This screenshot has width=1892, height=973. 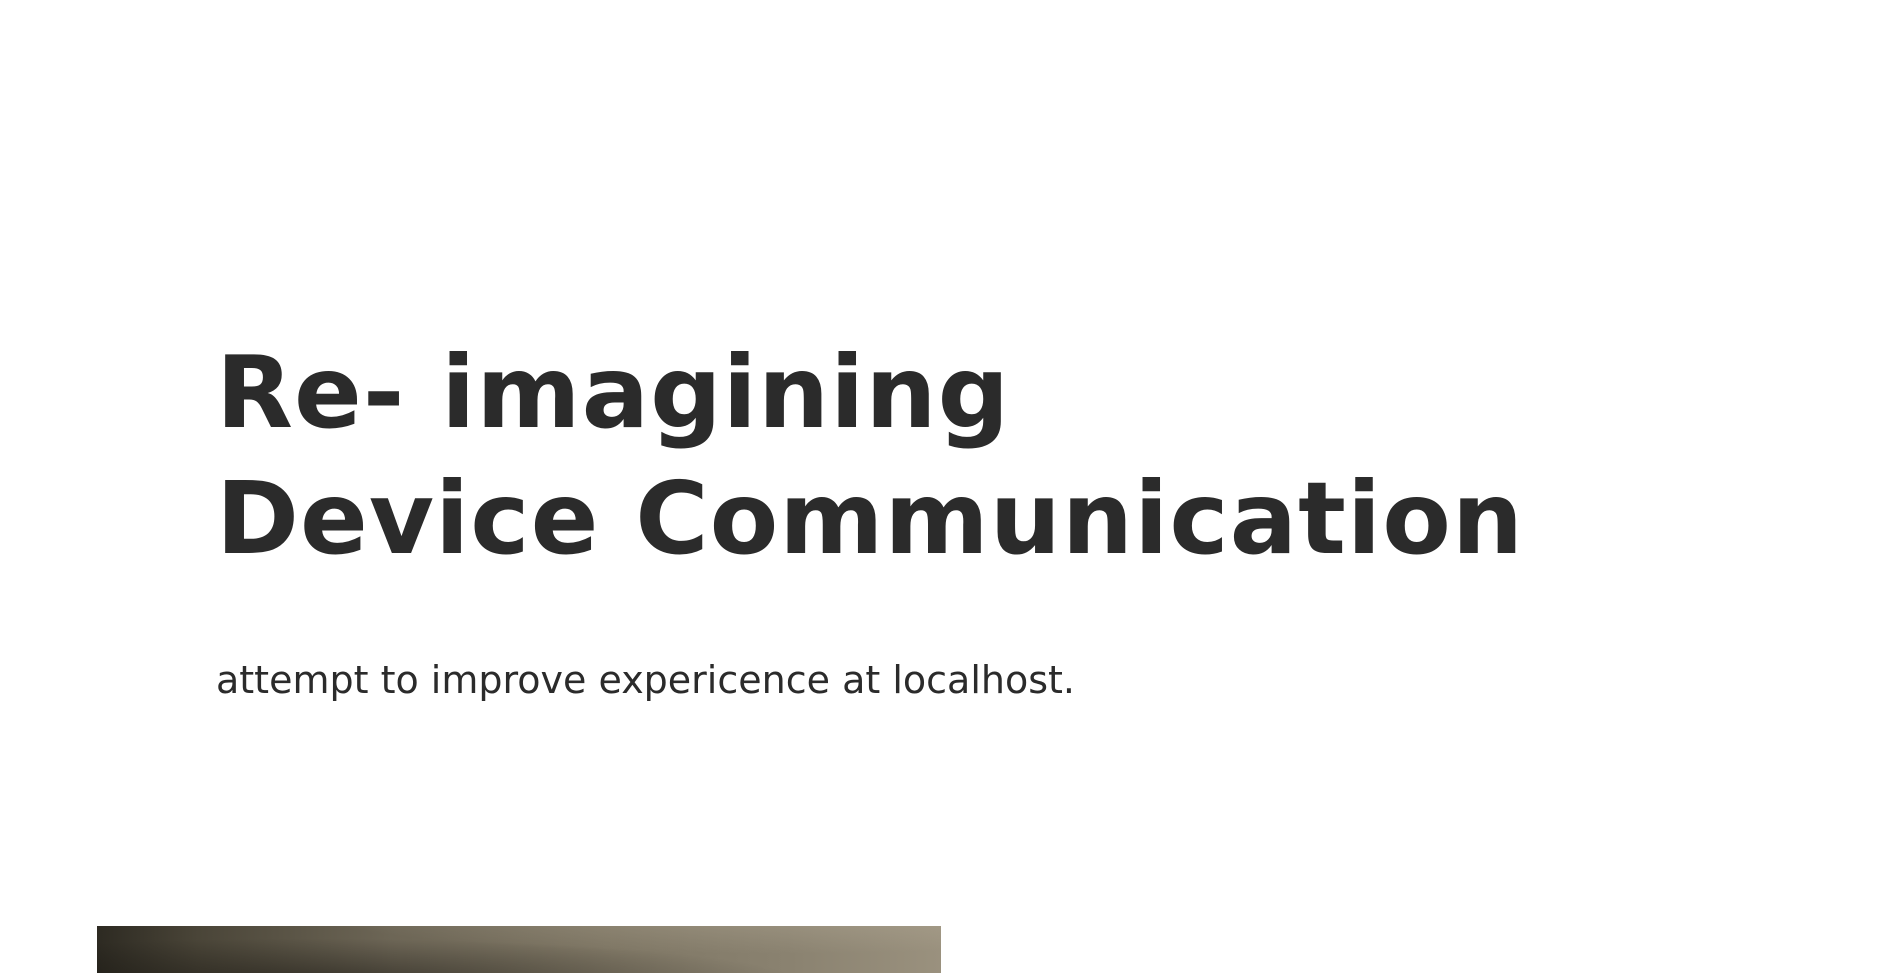 I want to click on hero-image, so click(x=519, y=949).